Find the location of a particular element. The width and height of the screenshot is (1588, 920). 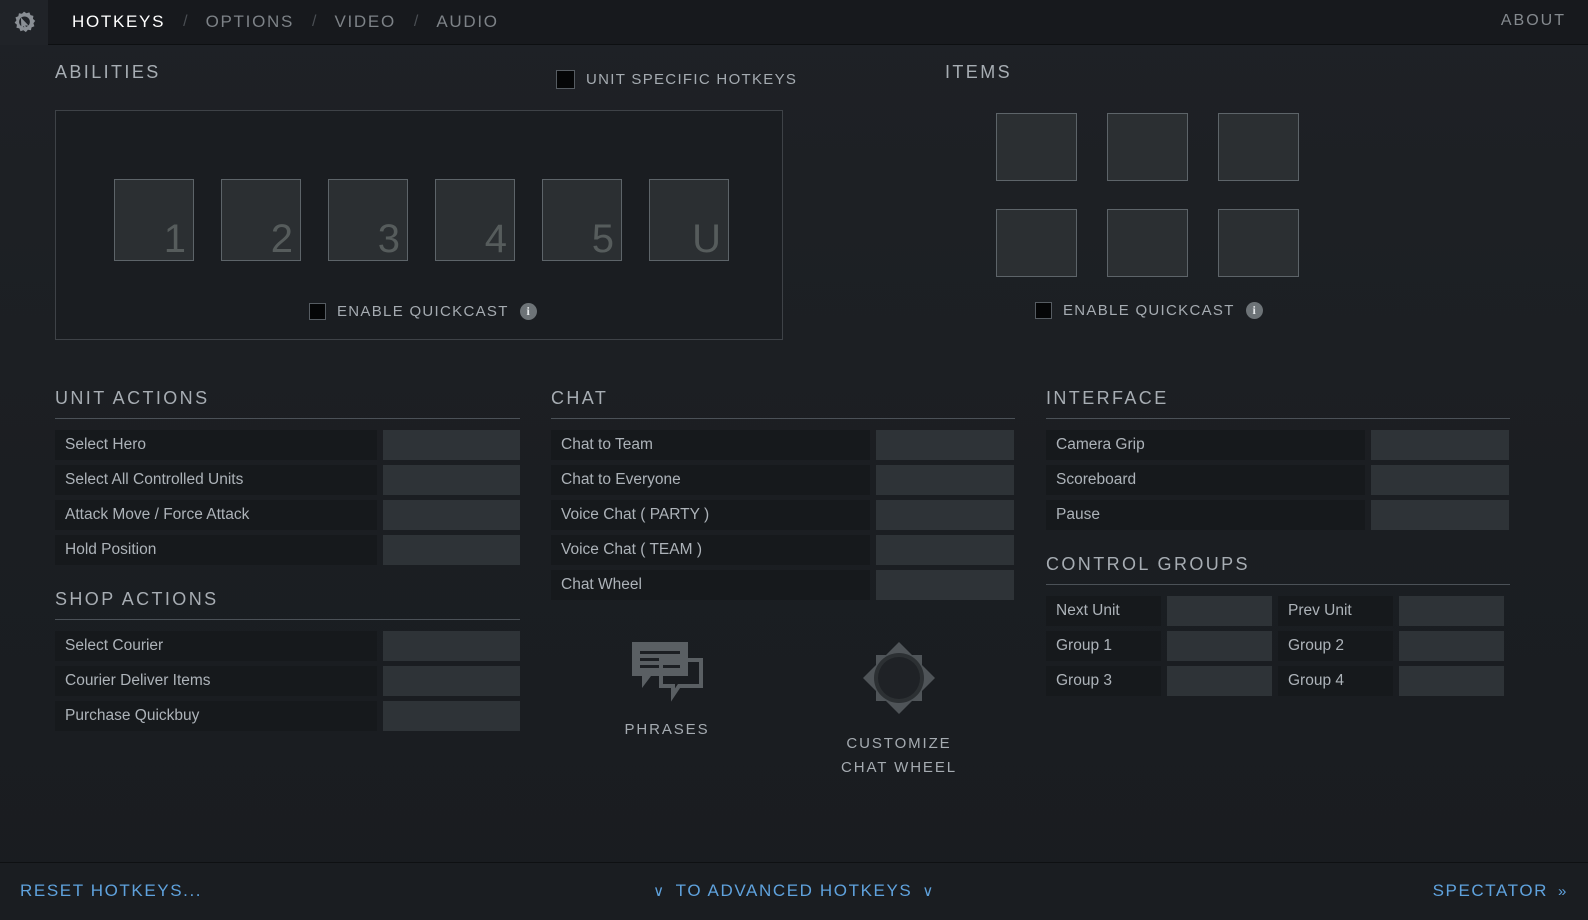

abilities-heading: ABILITIES is located at coordinates (108, 72).